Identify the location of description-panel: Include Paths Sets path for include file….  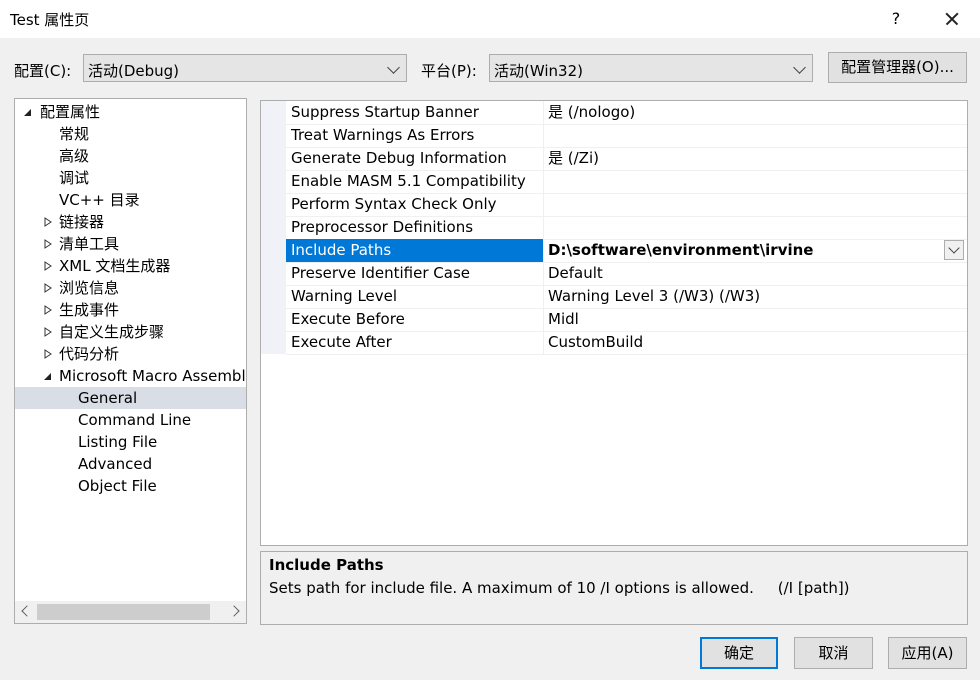
(614, 588).